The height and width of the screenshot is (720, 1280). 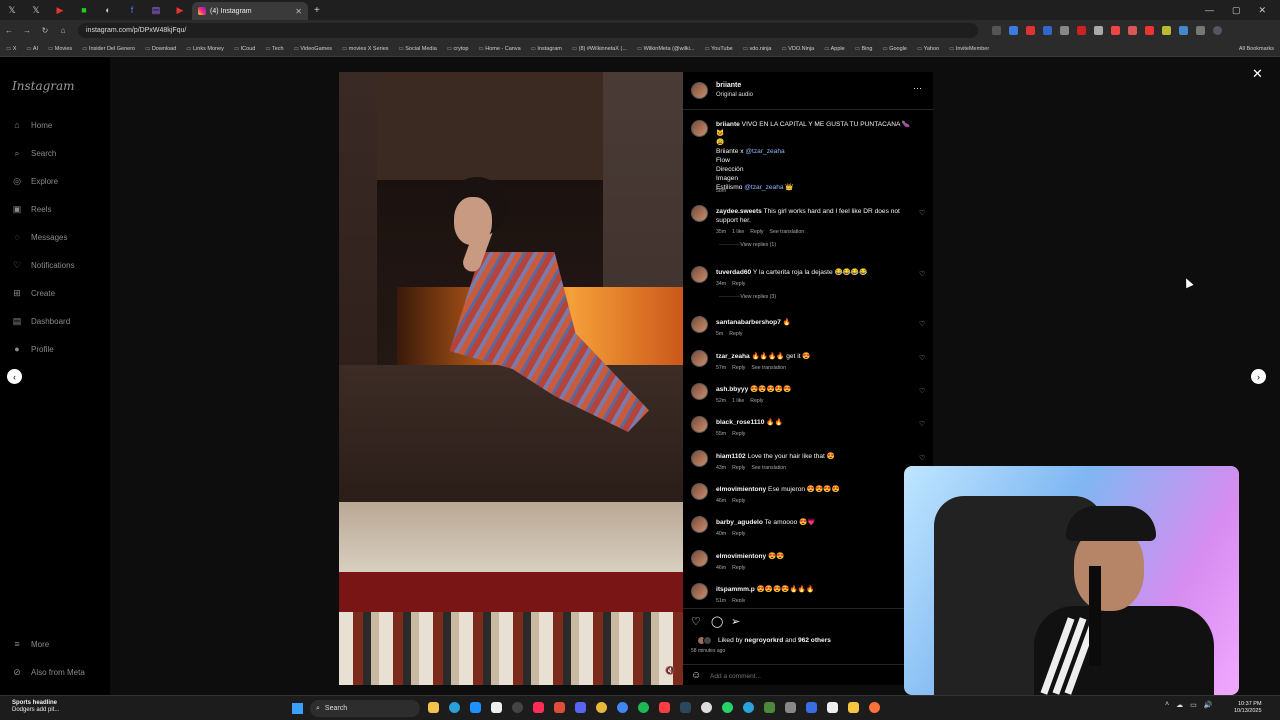 I want to click on sidebar-item-create: ⊞ Create, so click(x=33, y=293).